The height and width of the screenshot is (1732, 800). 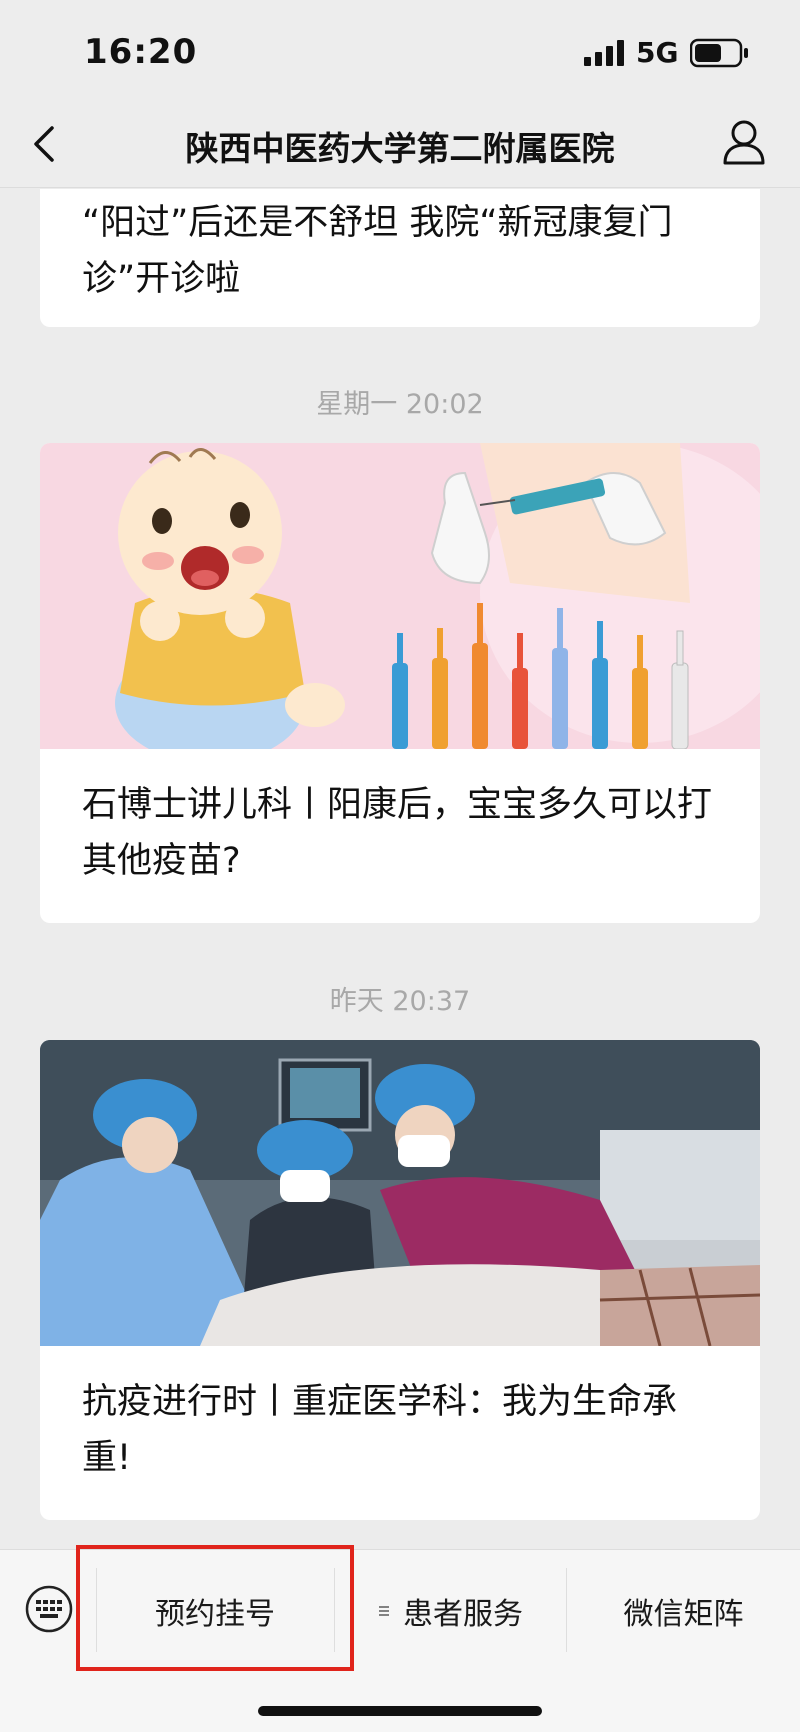 What do you see at coordinates (463, 1614) in the screenshot?
I see `menu-item-label: 患者服务` at bounding box center [463, 1614].